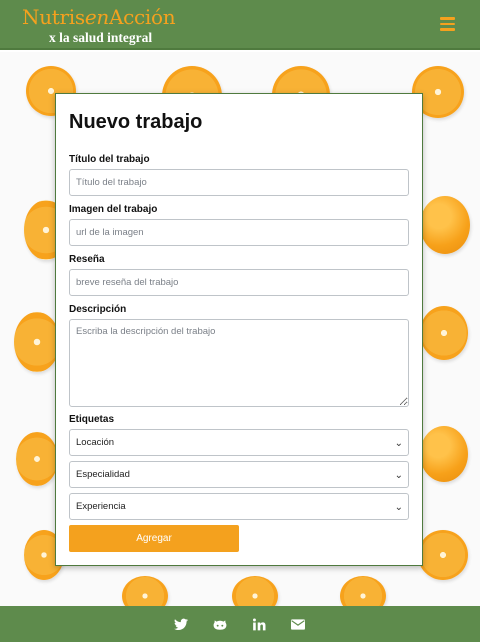 Image resolution: width=480 pixels, height=642 pixels. What do you see at coordinates (53, 17) in the screenshot?
I see `brand-prefix: Nutris` at bounding box center [53, 17].